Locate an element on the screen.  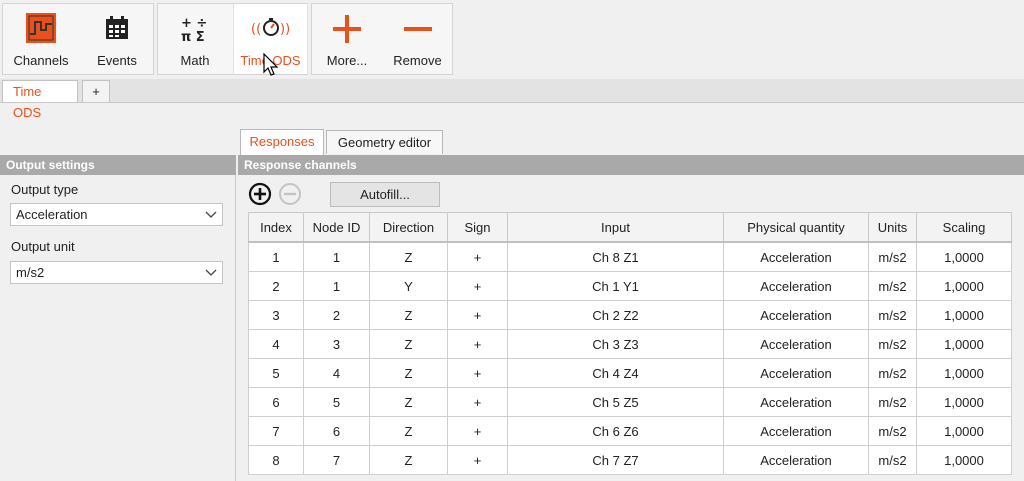
cell-input: Ch 7 Z7 is located at coordinates (615, 460).